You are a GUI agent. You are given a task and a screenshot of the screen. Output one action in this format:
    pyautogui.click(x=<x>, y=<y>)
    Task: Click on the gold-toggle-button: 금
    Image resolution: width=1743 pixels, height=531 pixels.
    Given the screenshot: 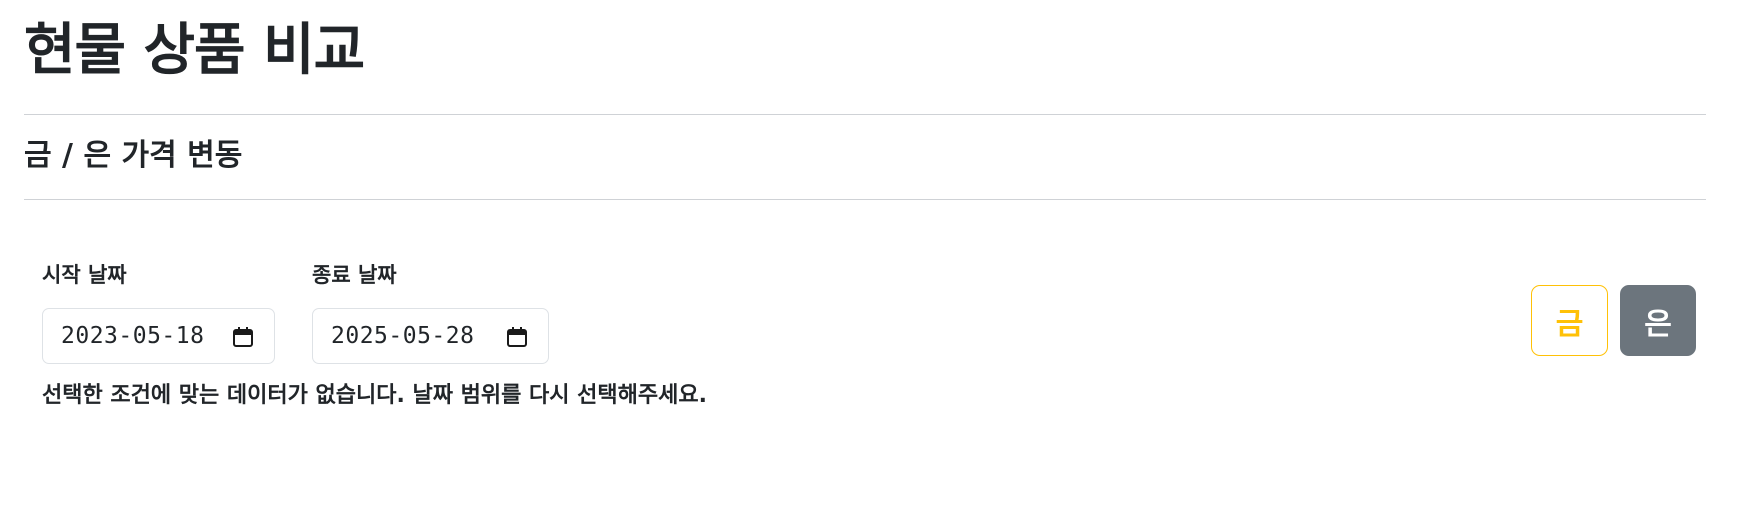 What is the action you would take?
    pyautogui.click(x=1569, y=320)
    